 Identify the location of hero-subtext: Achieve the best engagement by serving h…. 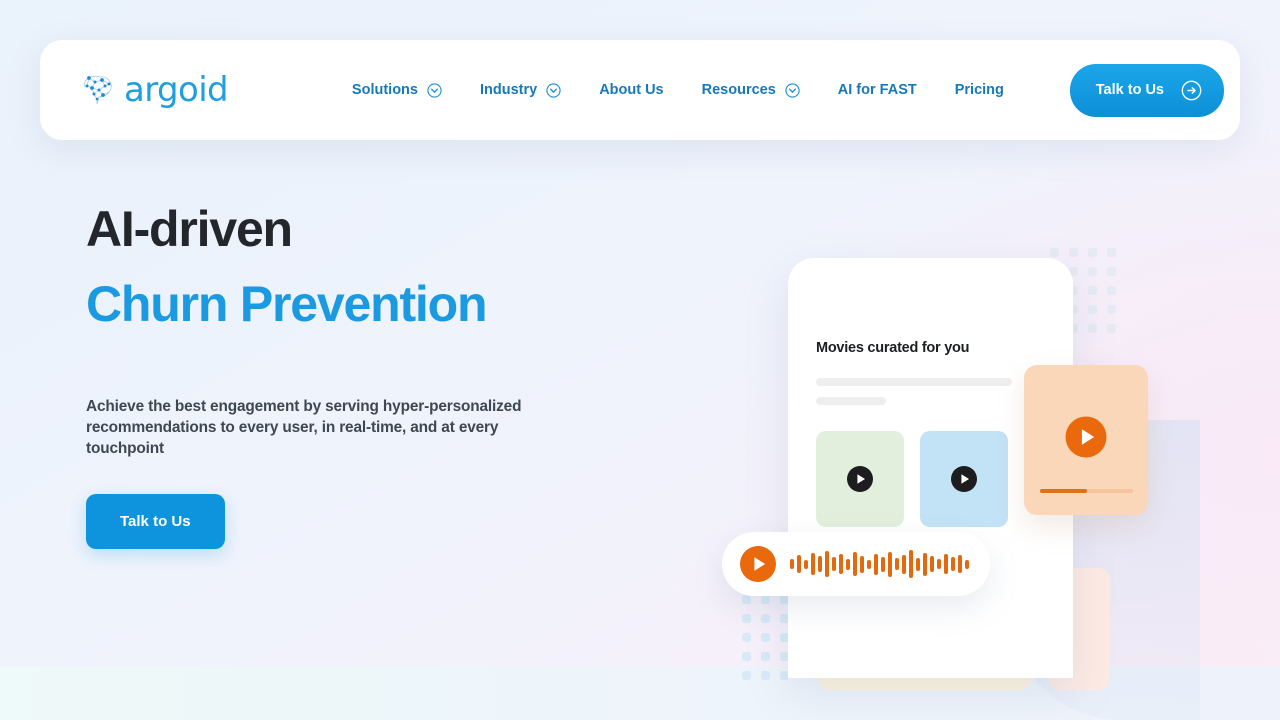
(304, 427).